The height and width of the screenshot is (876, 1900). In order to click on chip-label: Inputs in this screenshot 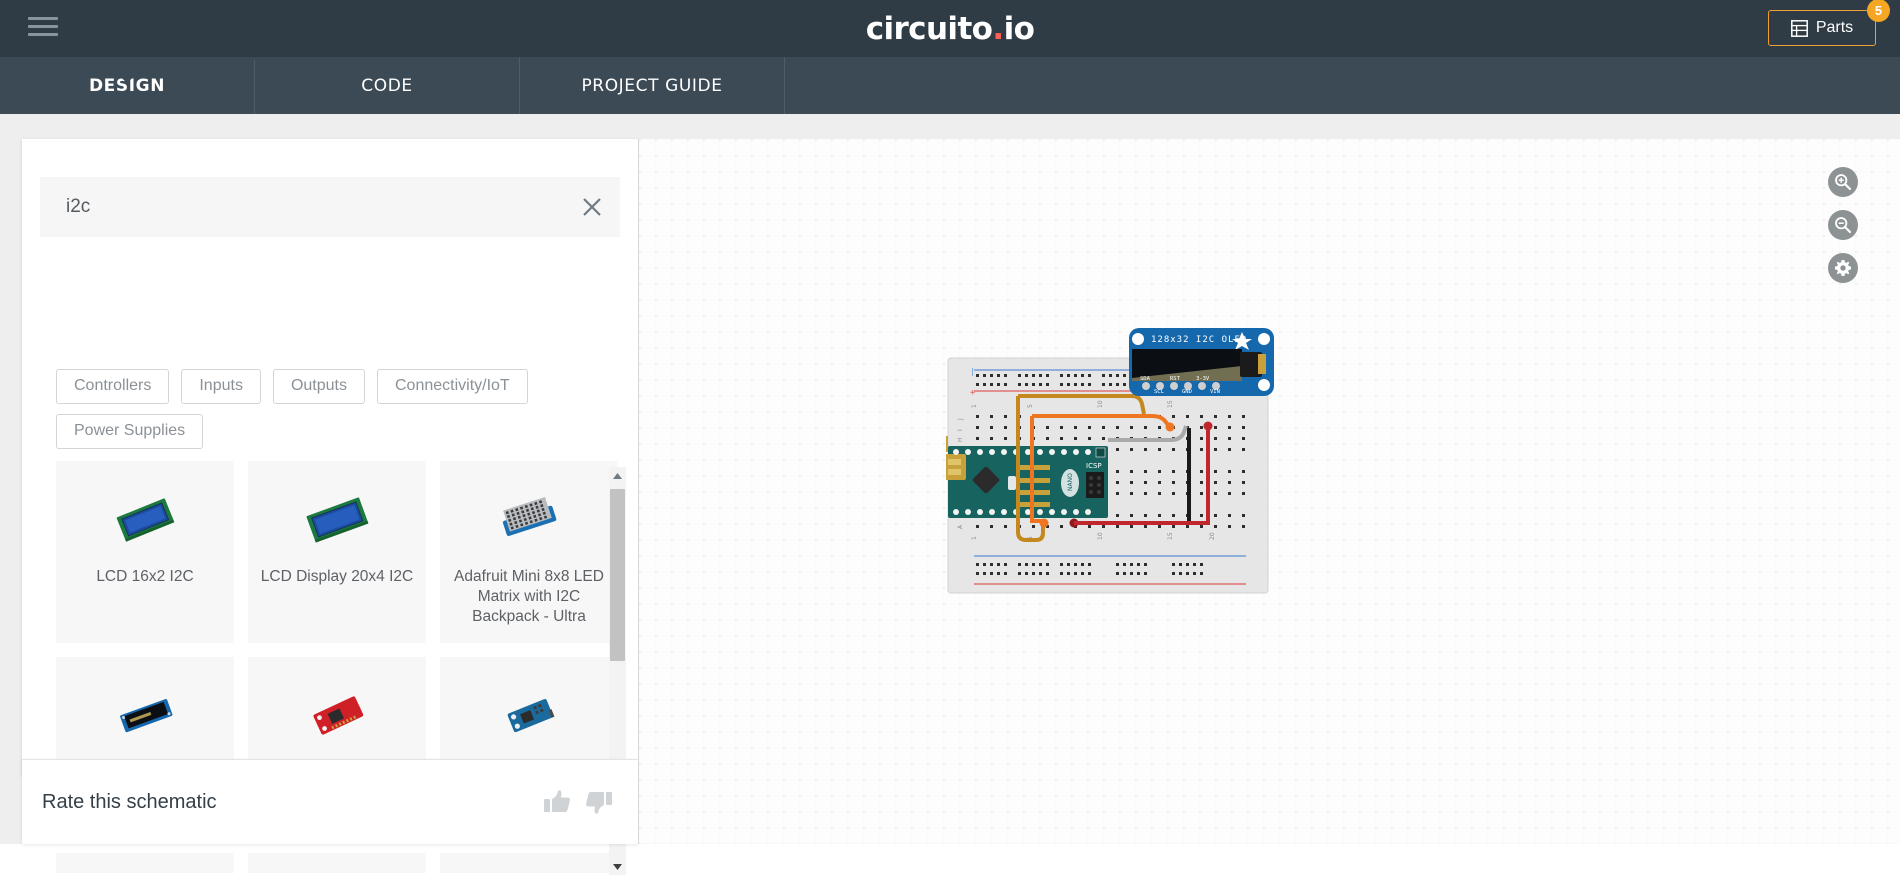, I will do `click(221, 385)`.